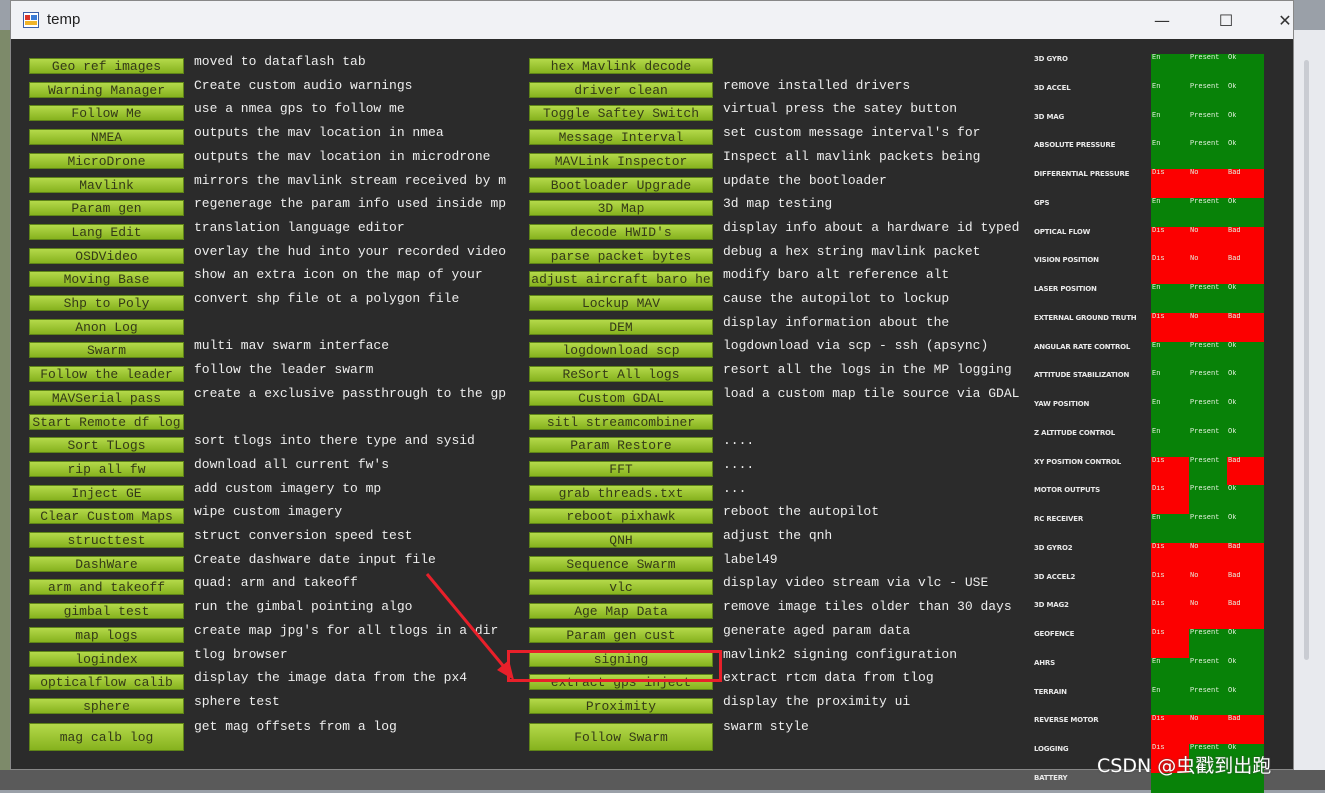 This screenshot has width=1325, height=793. Describe the element at coordinates (334, 441) in the screenshot. I see `tool-description: sort tlogs into there type and sysid` at that location.